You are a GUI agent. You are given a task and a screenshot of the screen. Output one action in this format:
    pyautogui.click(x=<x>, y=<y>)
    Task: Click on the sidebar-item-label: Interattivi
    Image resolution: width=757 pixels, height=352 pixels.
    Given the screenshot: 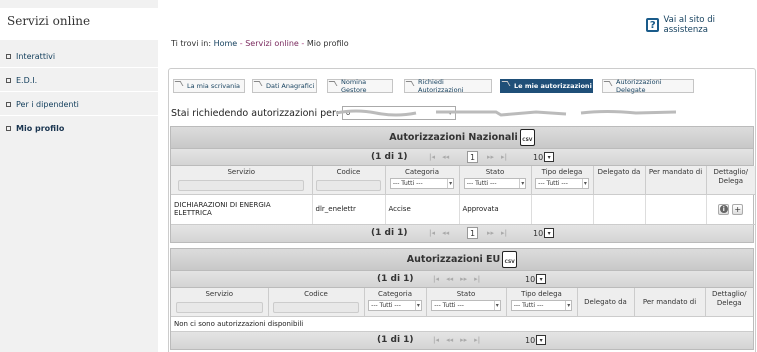 What is the action you would take?
    pyautogui.click(x=36, y=56)
    